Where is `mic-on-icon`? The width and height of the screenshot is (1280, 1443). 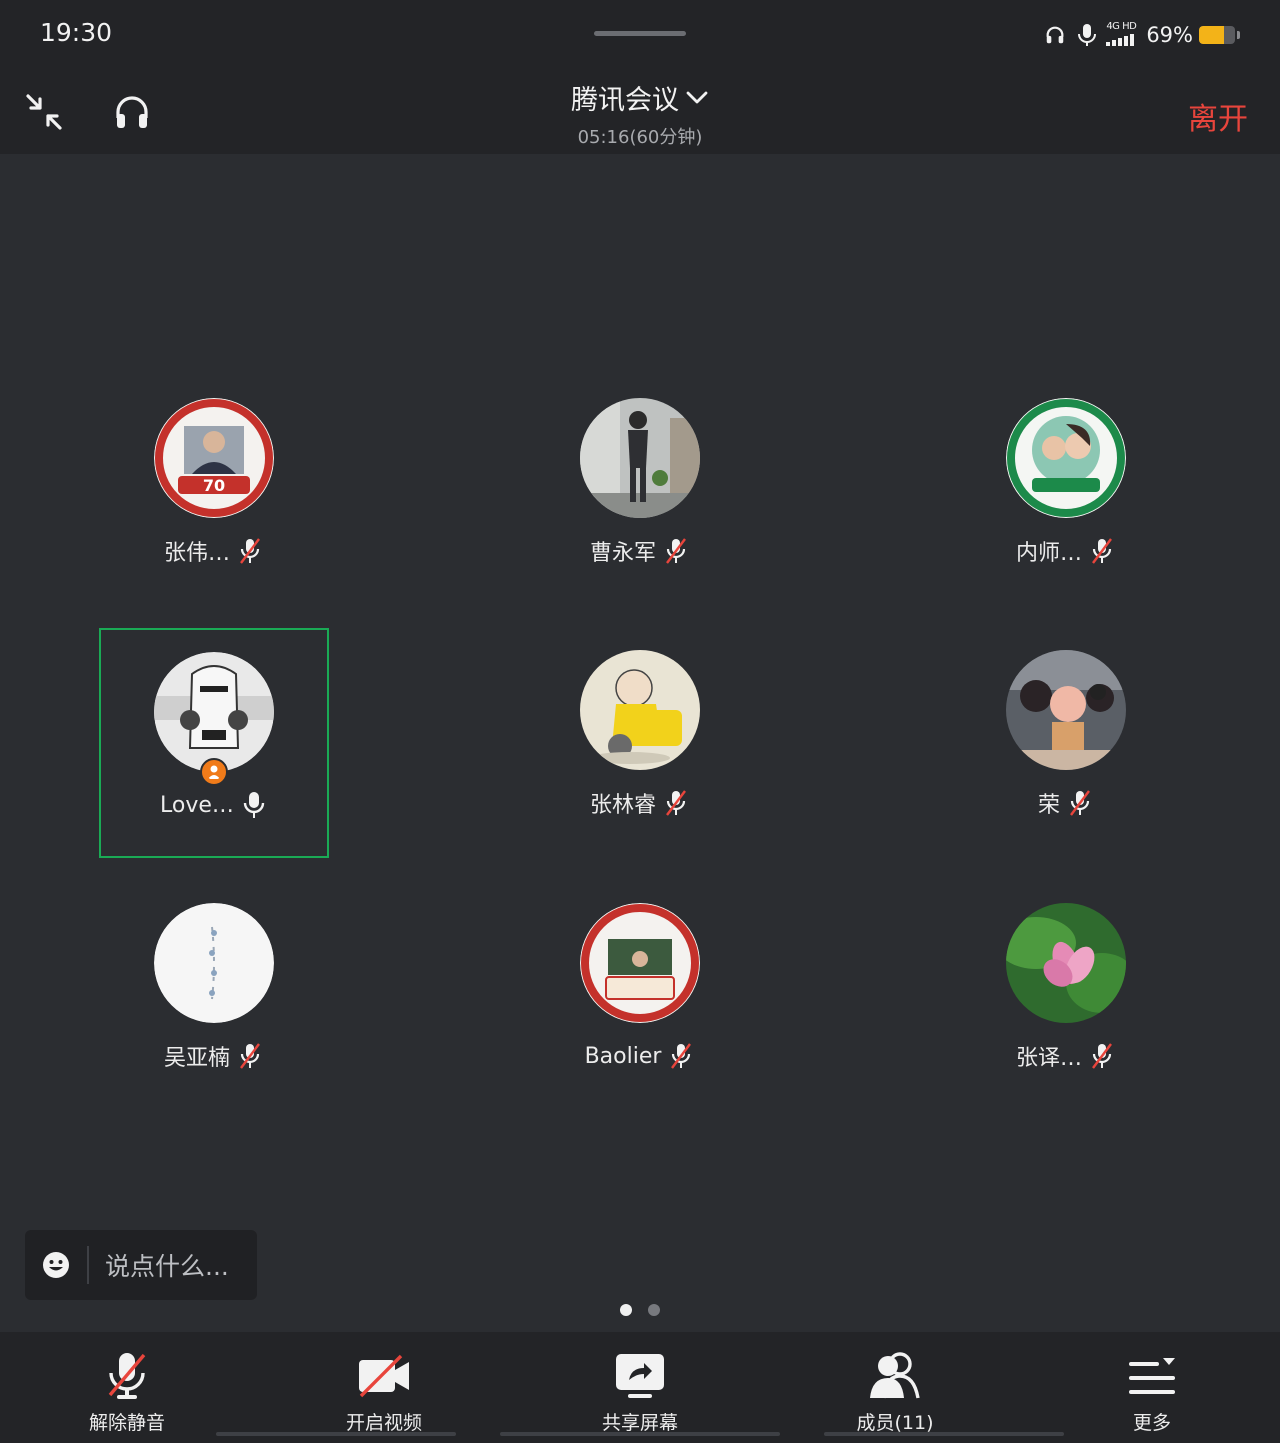 mic-on-icon is located at coordinates (254, 805).